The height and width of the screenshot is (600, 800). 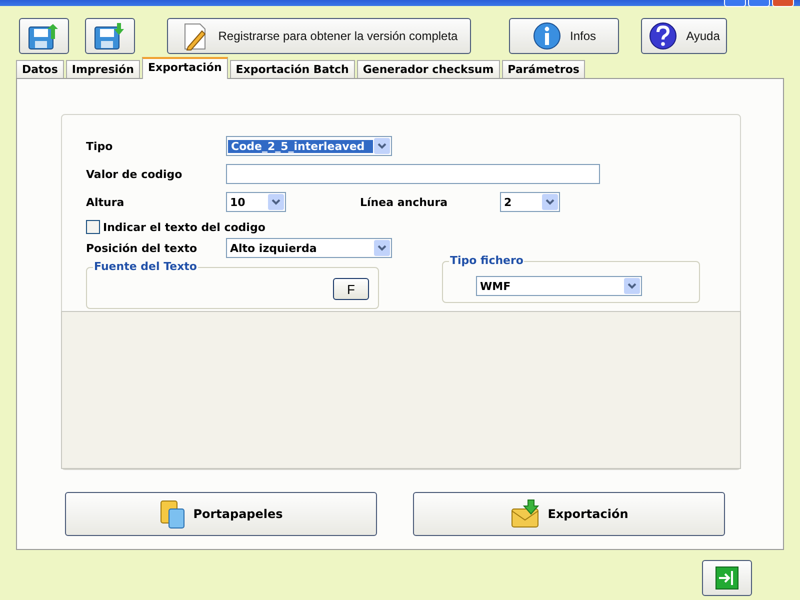 What do you see at coordinates (106, 202) in the screenshot?
I see `field-label: Altura` at bounding box center [106, 202].